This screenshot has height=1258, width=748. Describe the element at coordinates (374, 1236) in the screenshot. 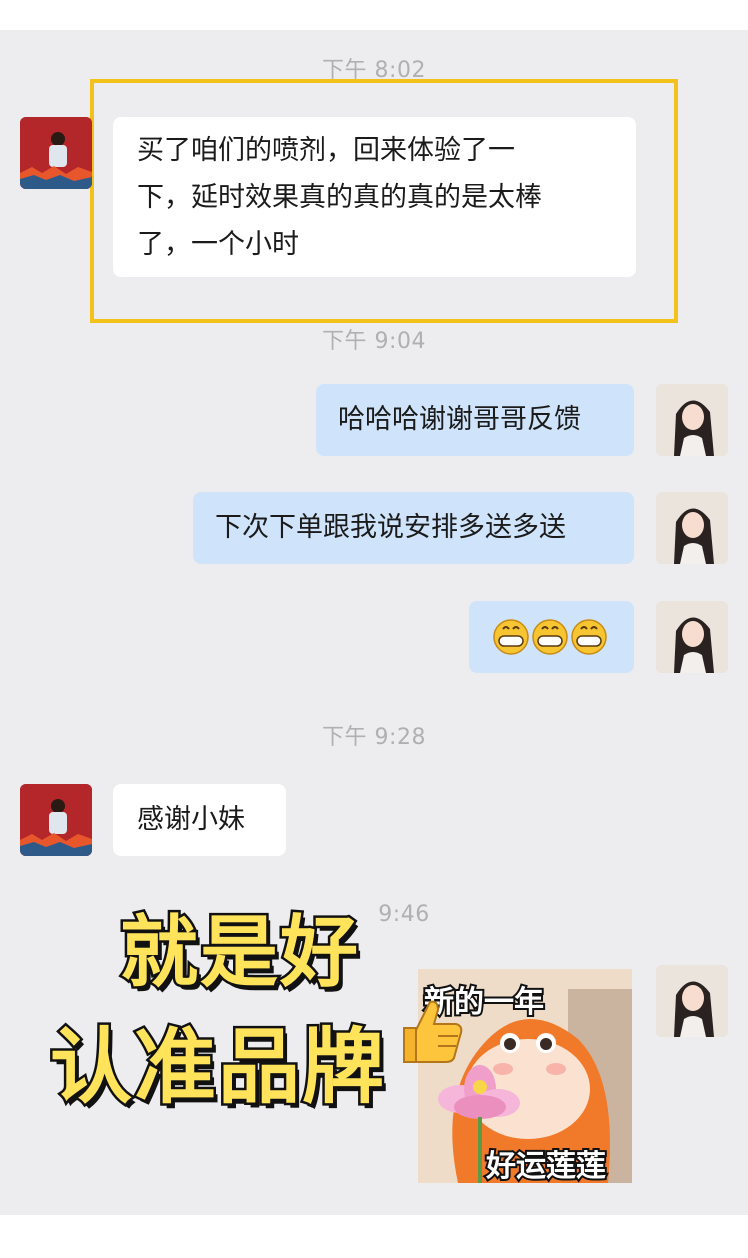

I see `bottom-bar` at that location.